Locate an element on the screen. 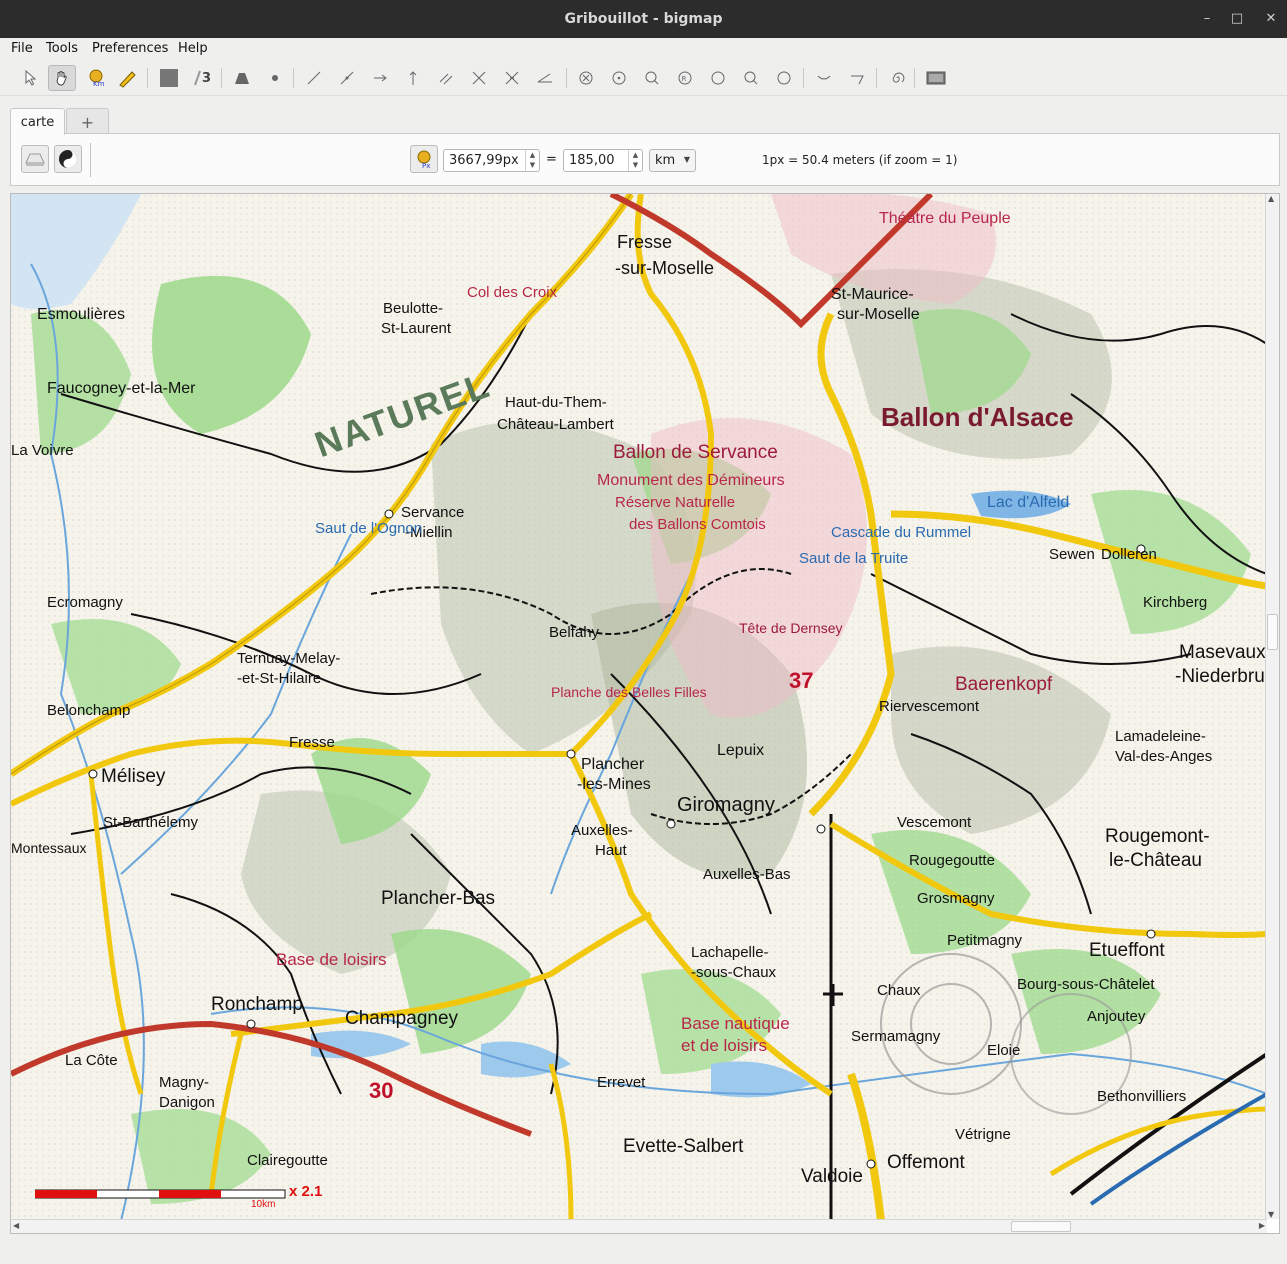 The image size is (1287, 1264). scale-km-icon: Km is located at coordinates (96, 78).